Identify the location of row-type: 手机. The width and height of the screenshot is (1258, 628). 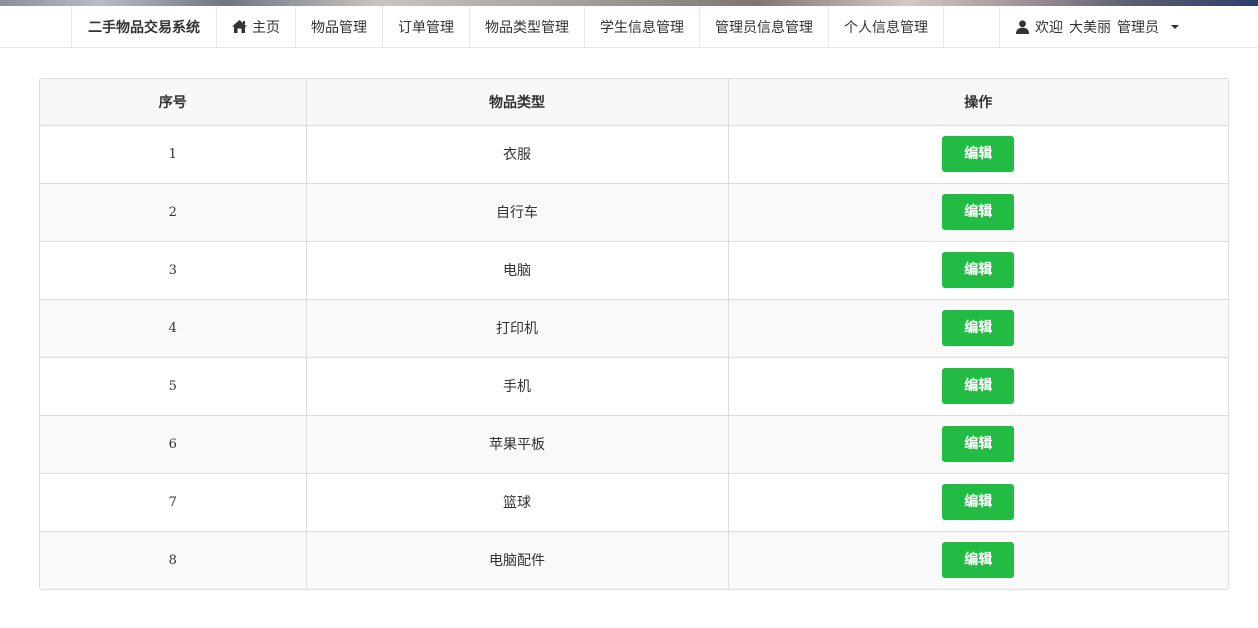
(517, 386).